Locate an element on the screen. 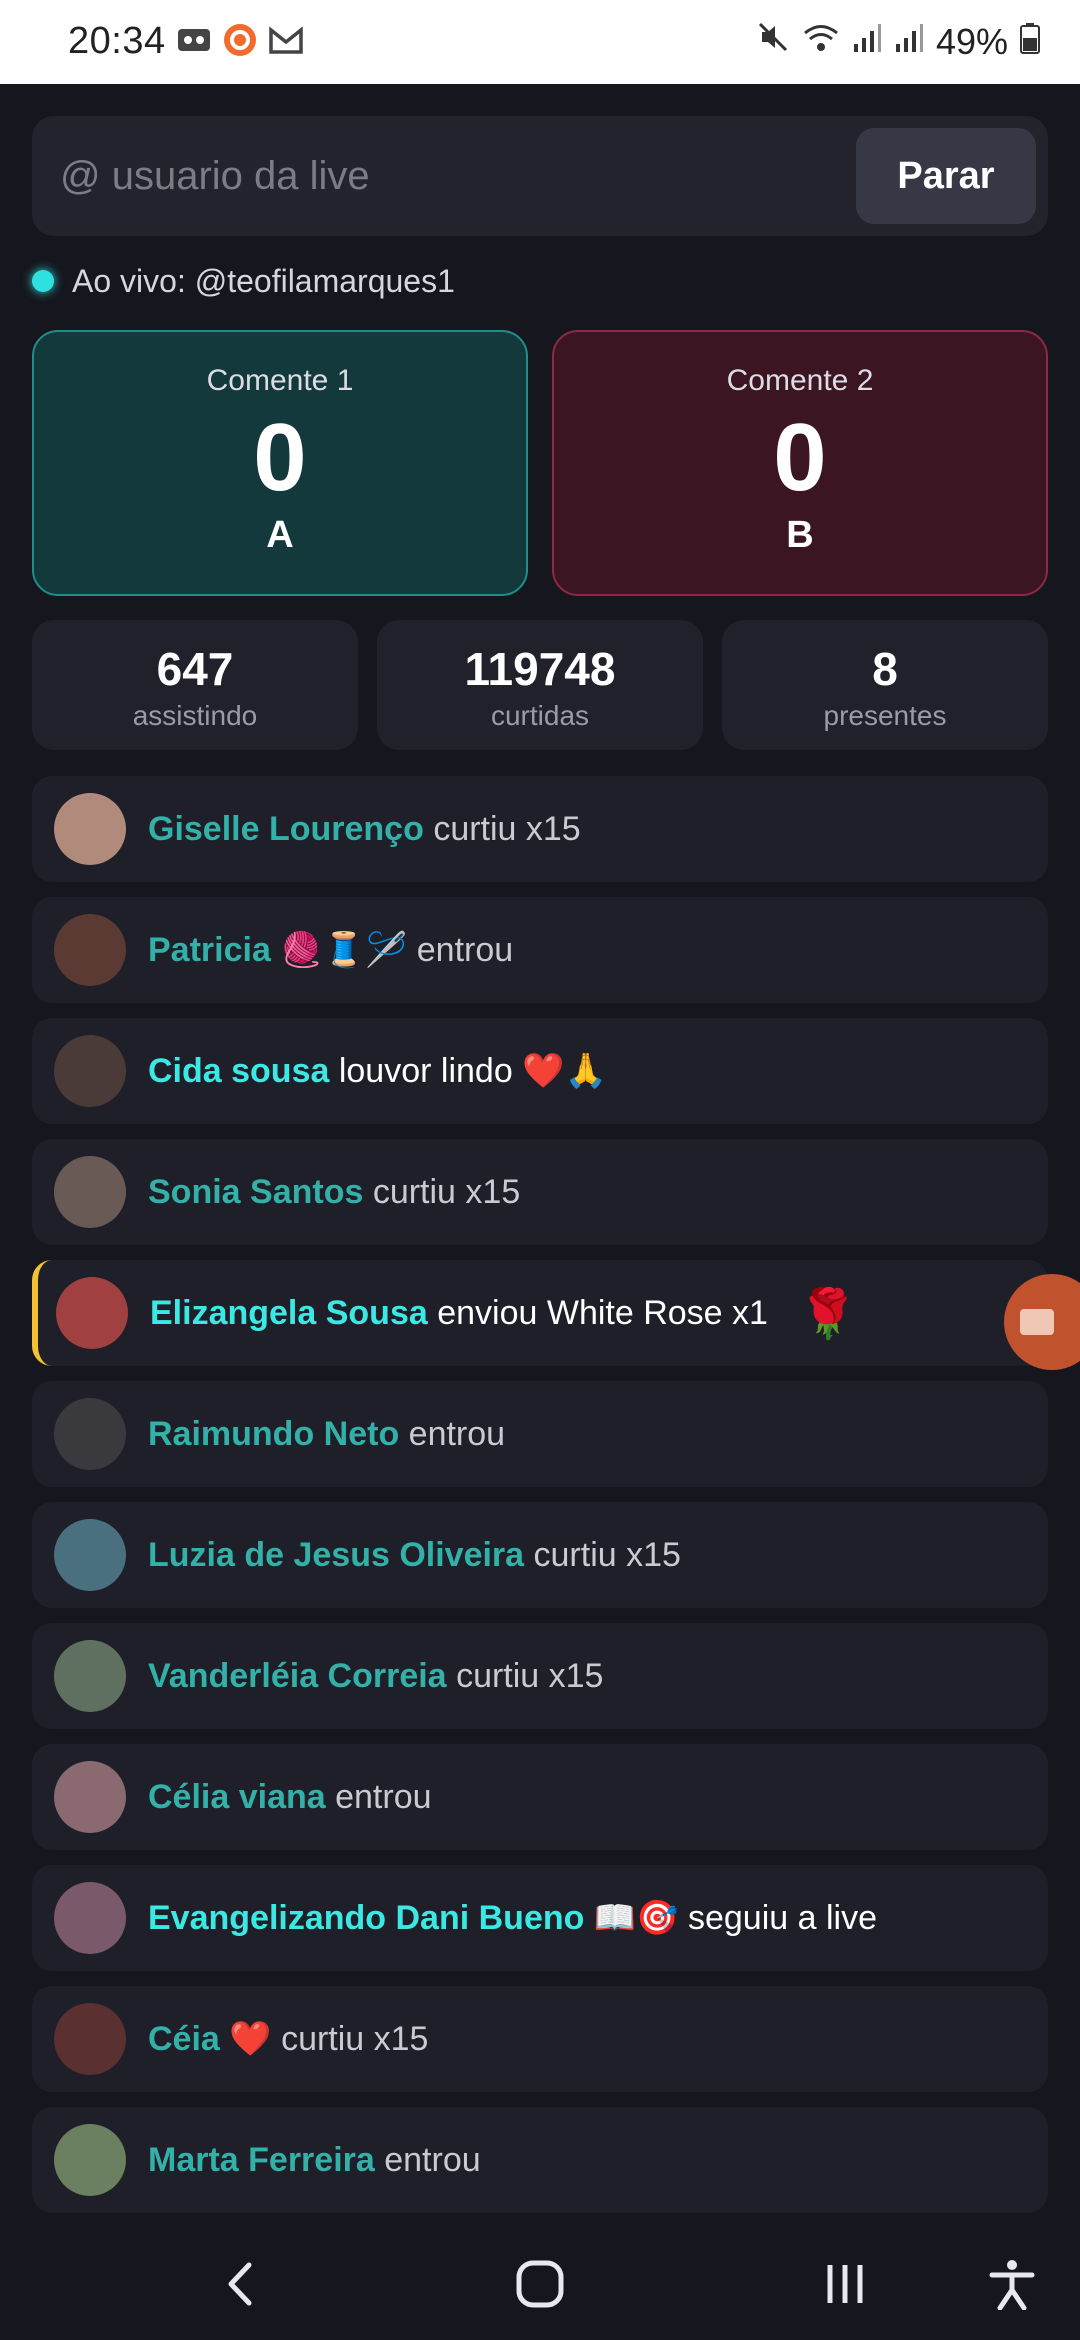 This screenshot has height=2340, width=1080. feed-item: Céia ❤️ curtiu x15 is located at coordinates (540, 2039).